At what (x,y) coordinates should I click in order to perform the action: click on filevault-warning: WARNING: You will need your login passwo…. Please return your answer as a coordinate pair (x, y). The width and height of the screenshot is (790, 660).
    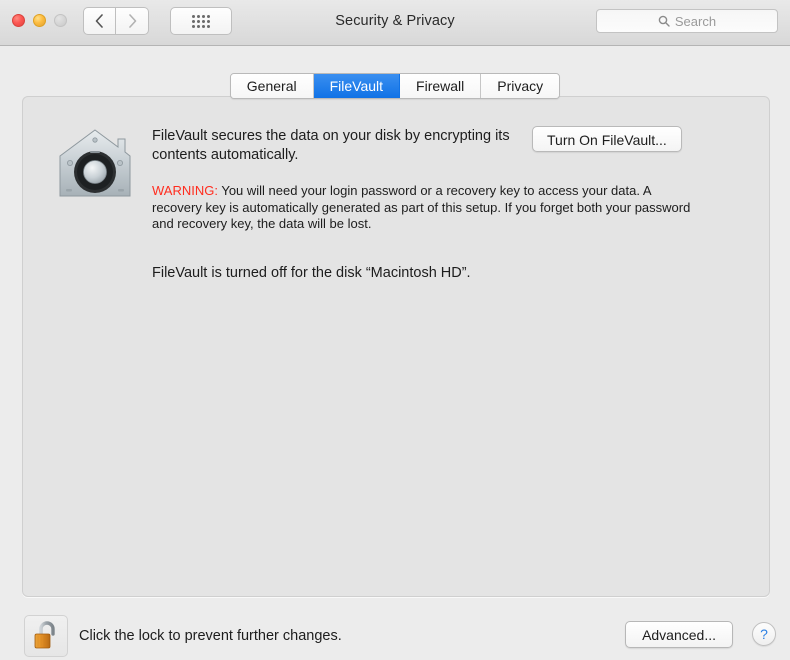
    Looking at the image, I should click on (424, 208).